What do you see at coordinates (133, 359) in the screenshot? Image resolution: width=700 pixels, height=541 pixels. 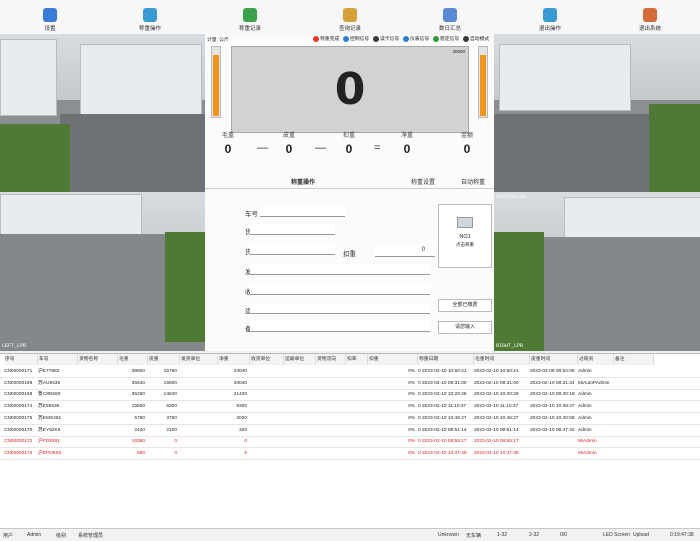 I see `column-header-4: 毛重` at bounding box center [133, 359].